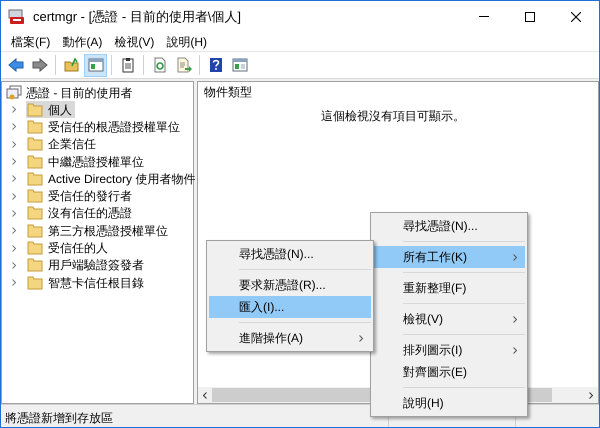 This screenshot has height=428, width=600. What do you see at coordinates (393, 116) in the screenshot?
I see `empty-message: 這個檢視沒有項目可顯示。` at bounding box center [393, 116].